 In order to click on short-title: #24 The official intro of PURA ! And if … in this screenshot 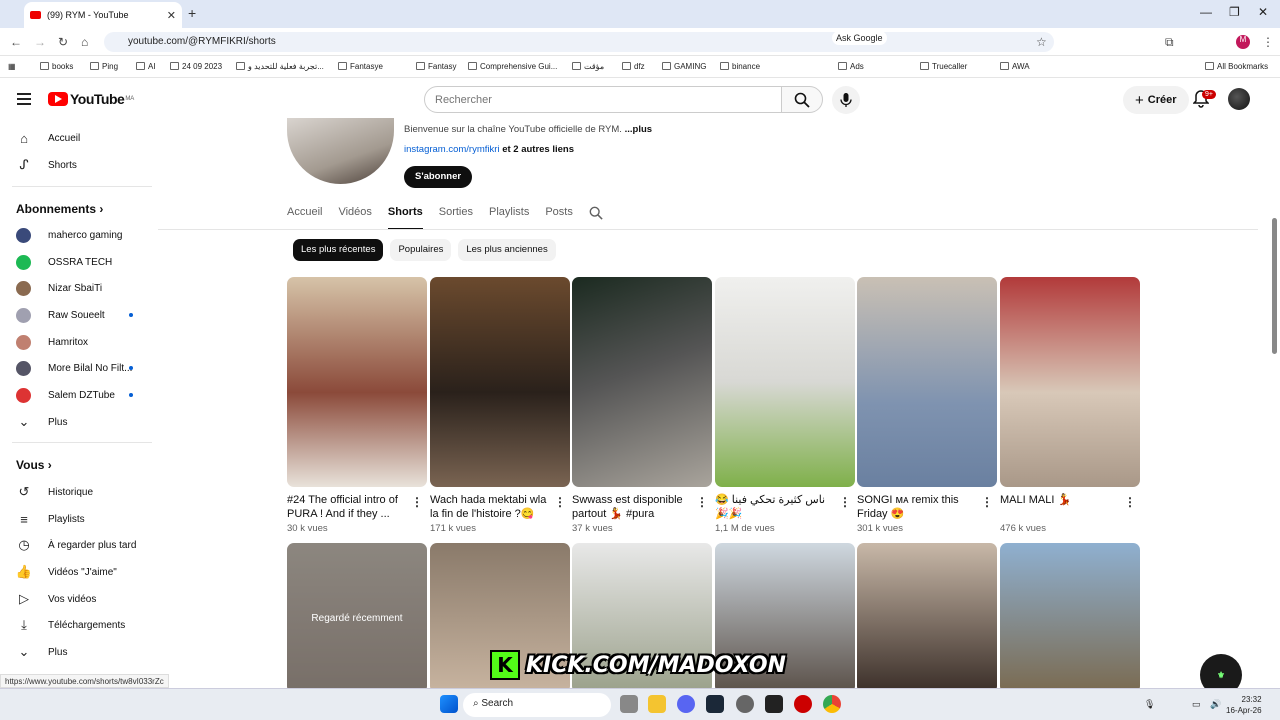, I will do `click(346, 507)`.